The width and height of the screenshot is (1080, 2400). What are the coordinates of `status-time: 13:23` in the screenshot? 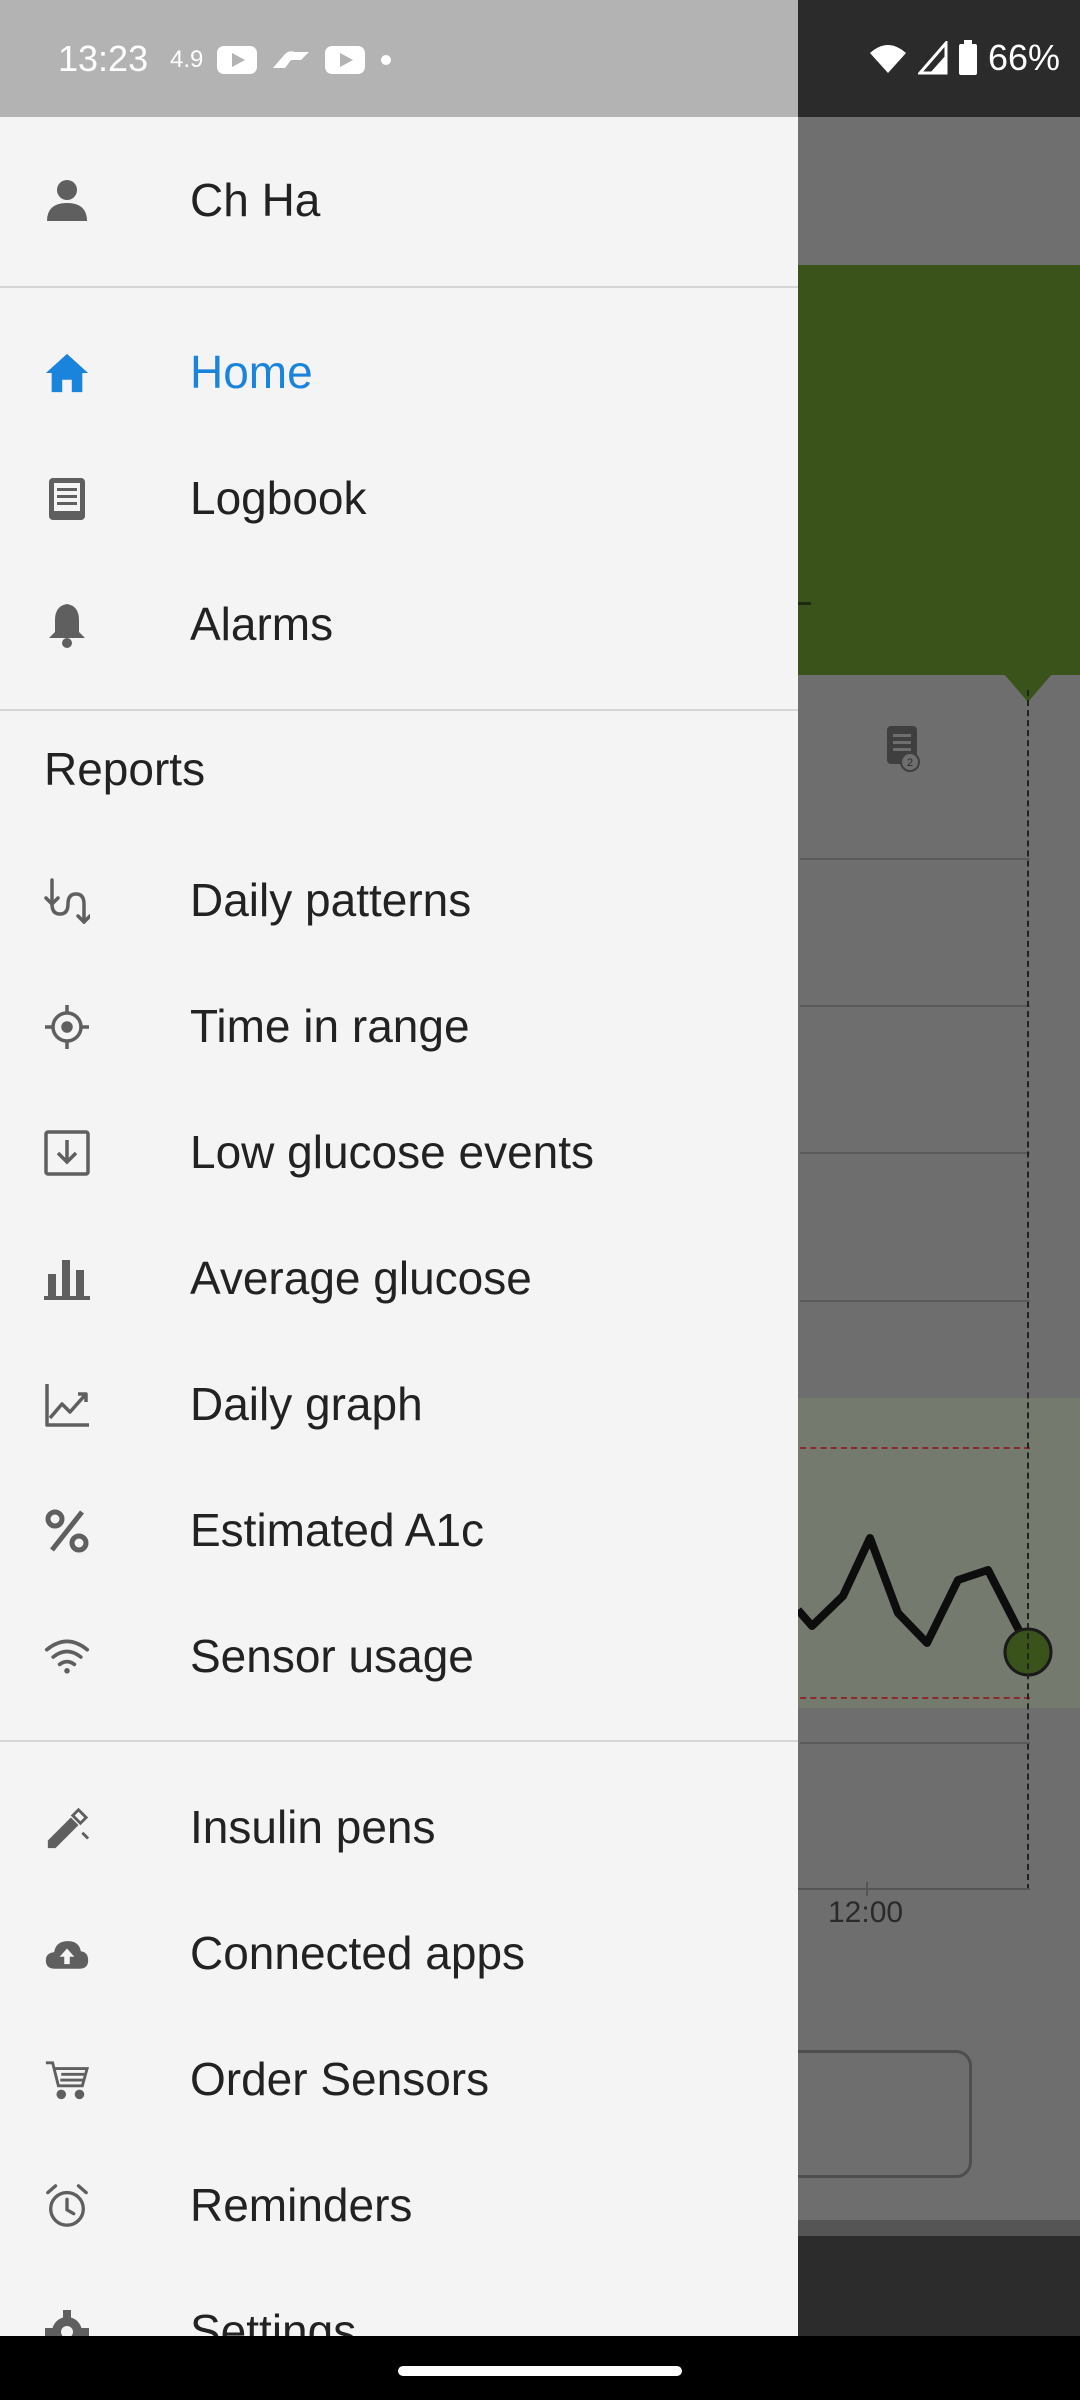 It's located at (103, 58).